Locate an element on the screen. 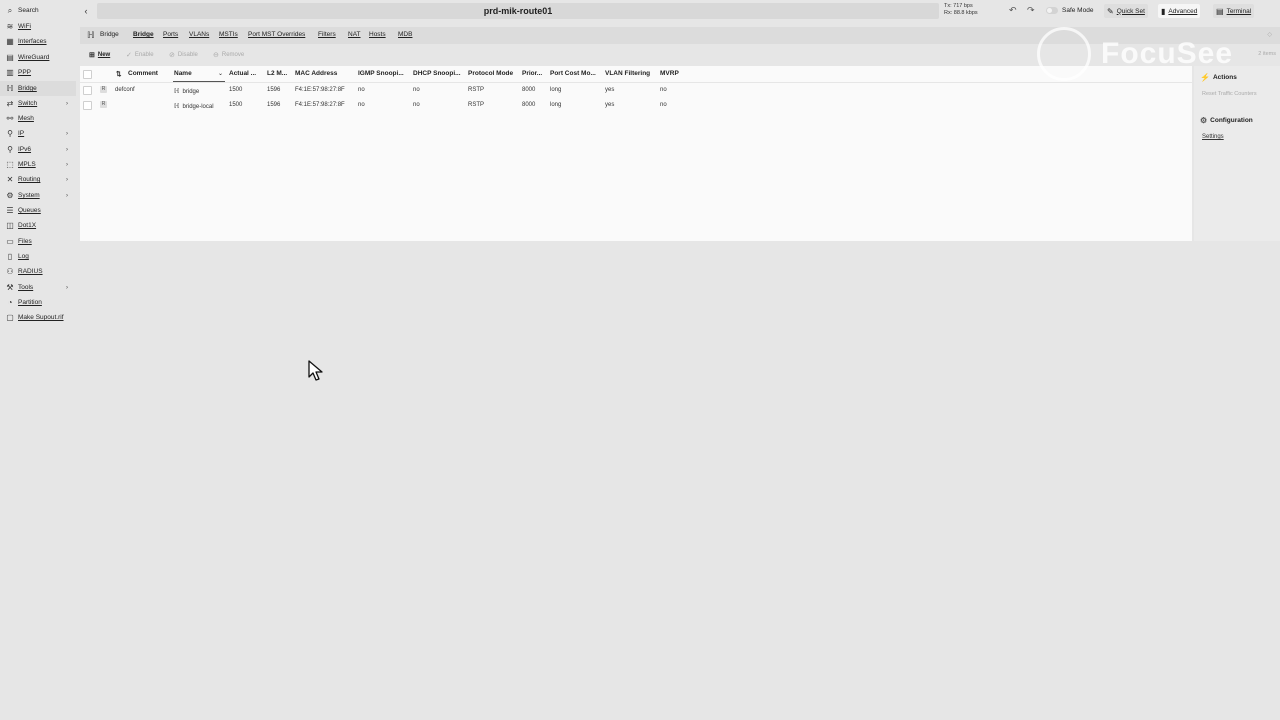 The image size is (1280, 720). ipv6-icon: ⚲ is located at coordinates (10, 149).